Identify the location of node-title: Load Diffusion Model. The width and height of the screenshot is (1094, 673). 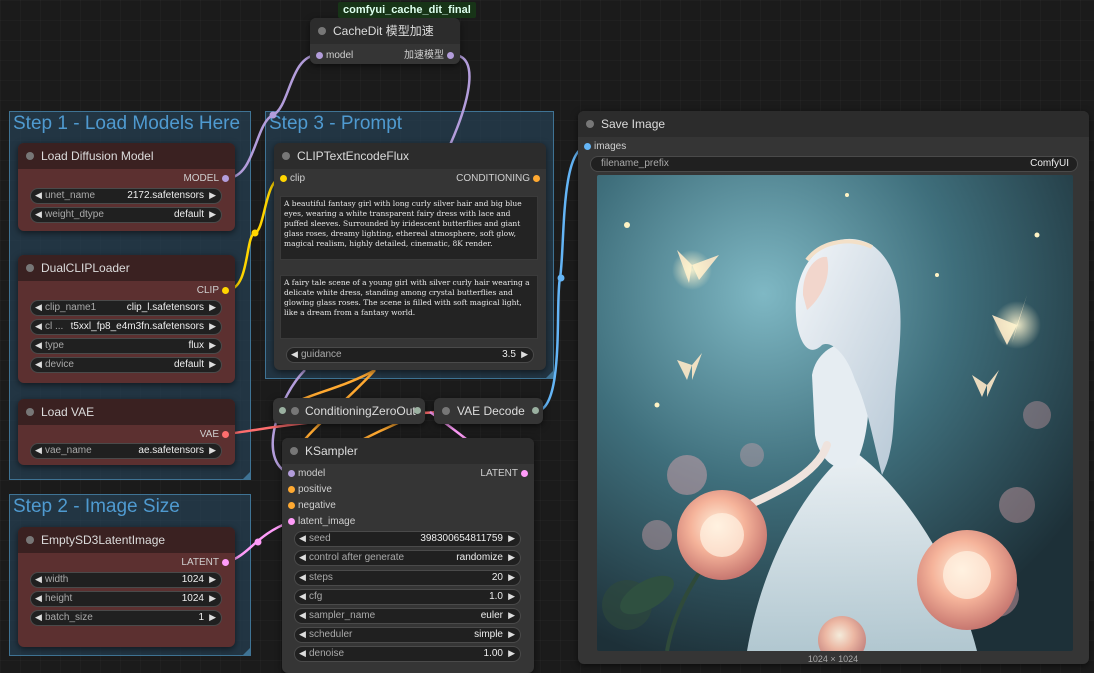
(126, 156).